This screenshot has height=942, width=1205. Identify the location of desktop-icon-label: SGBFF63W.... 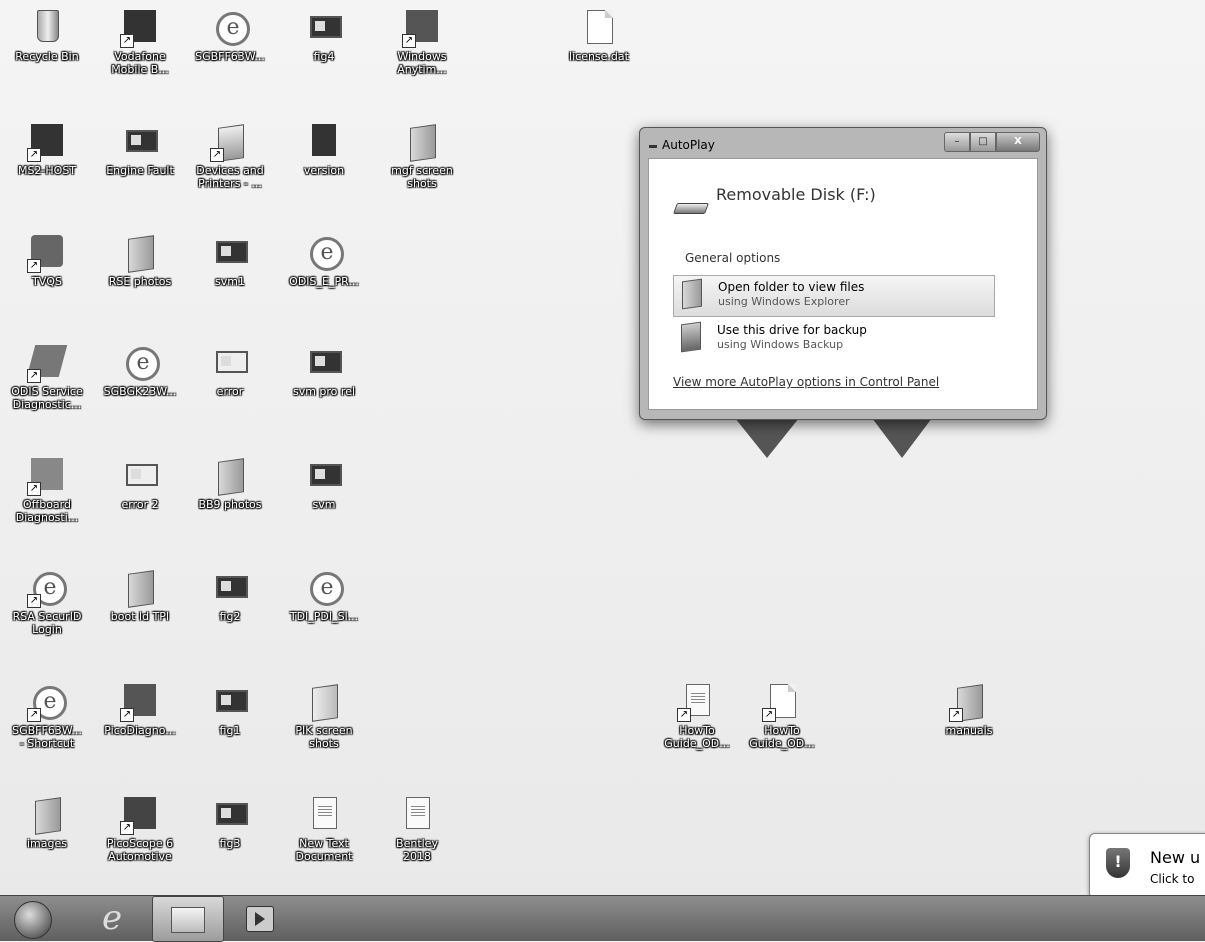
(230, 56).